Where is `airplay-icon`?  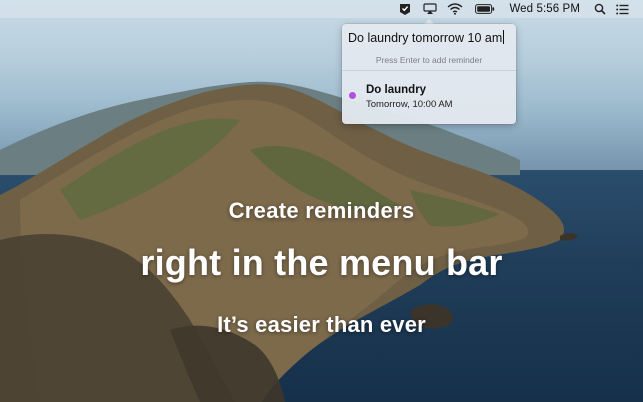 airplay-icon is located at coordinates (430, 9).